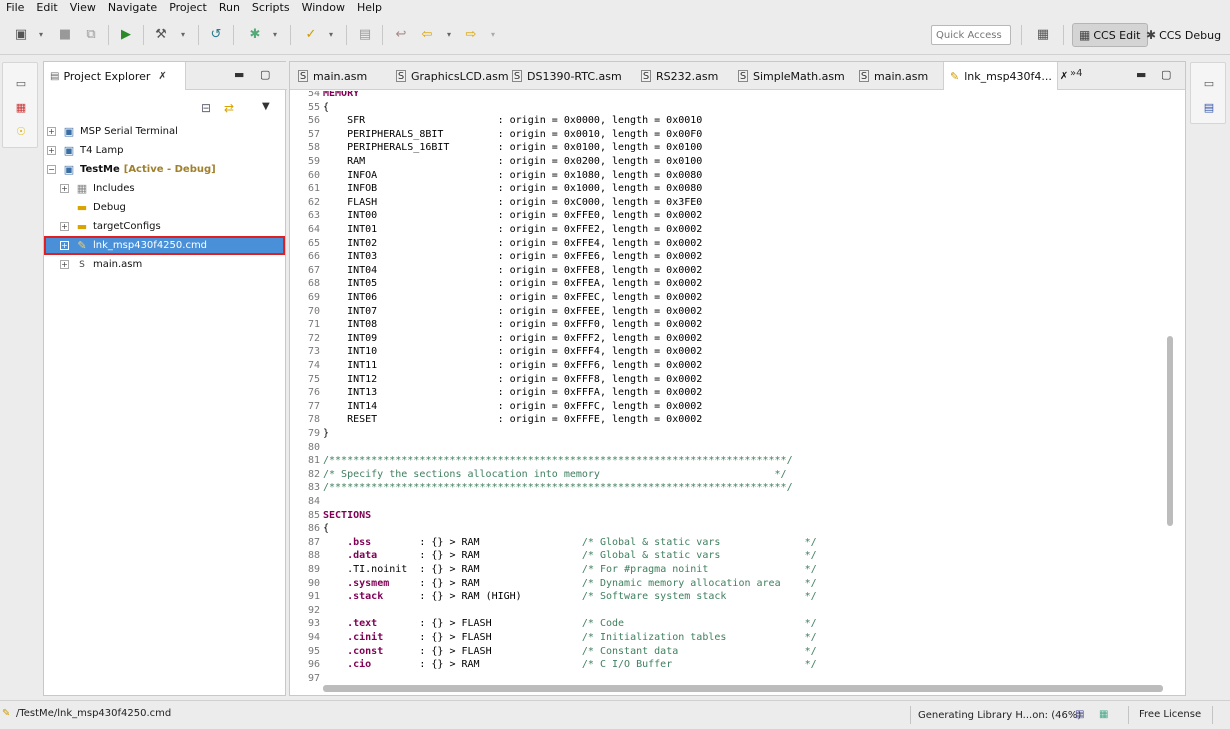 Image resolution: width=1230 pixels, height=729 pixels. What do you see at coordinates (1076, 73) in the screenshot?
I see `tab-overflow-button: »4` at bounding box center [1076, 73].